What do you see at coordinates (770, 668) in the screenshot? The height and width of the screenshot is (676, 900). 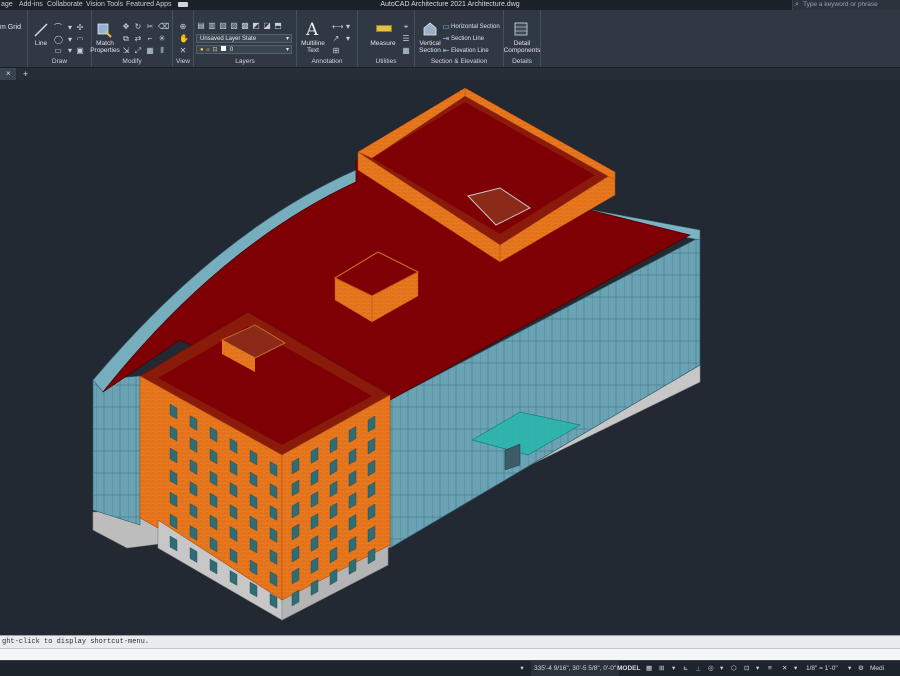 I see `lineweight-icon: ≡` at bounding box center [770, 668].